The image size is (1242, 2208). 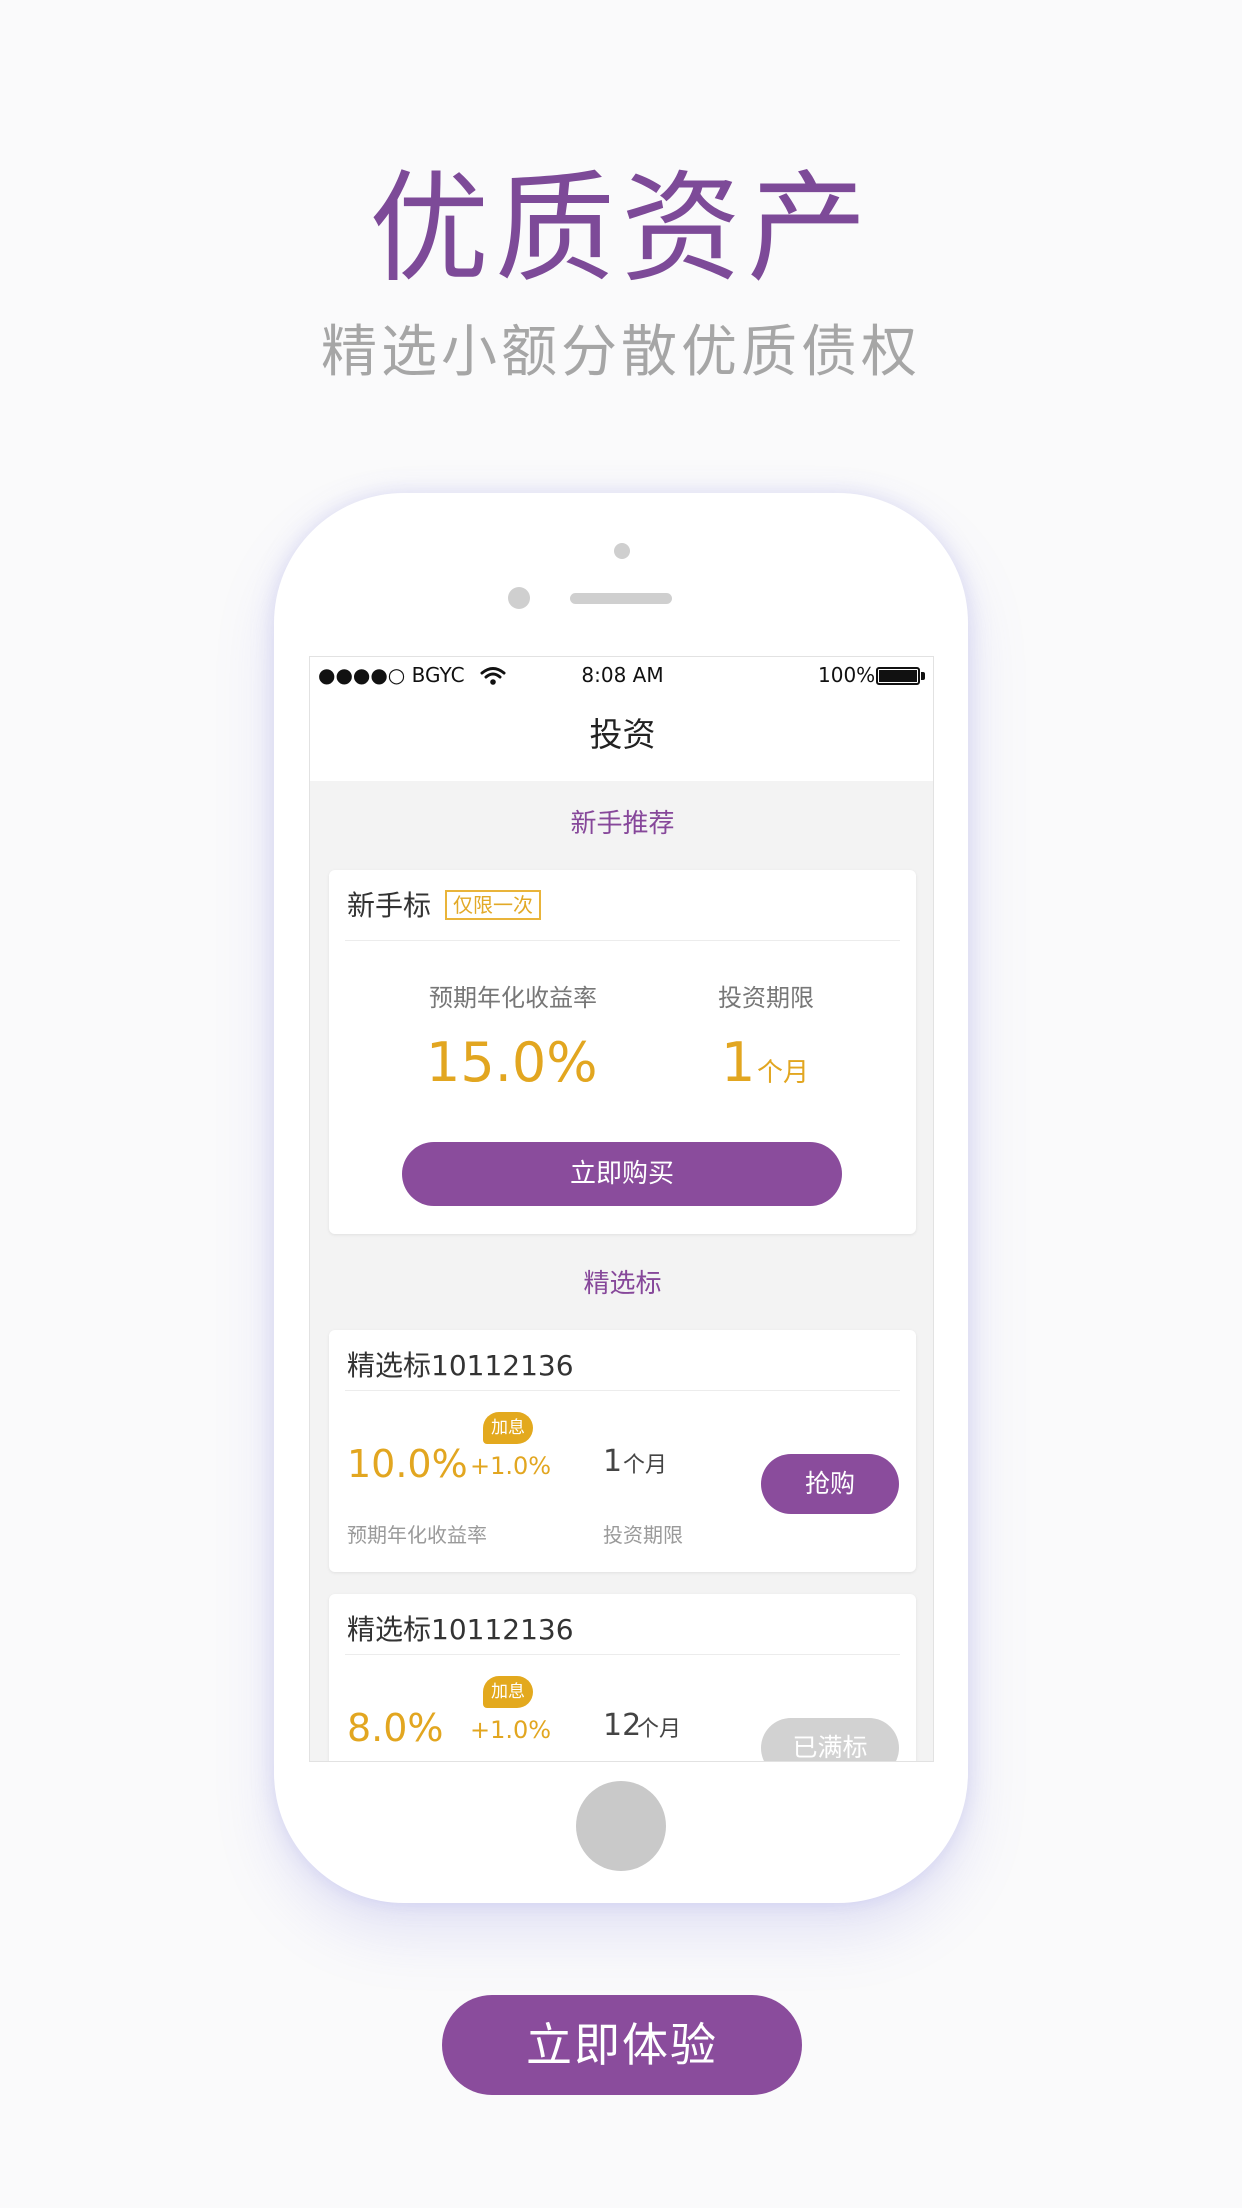 I want to click on status-bar: ●●●●○ BGYC 8:08 AM 100%, so click(x=621, y=675).